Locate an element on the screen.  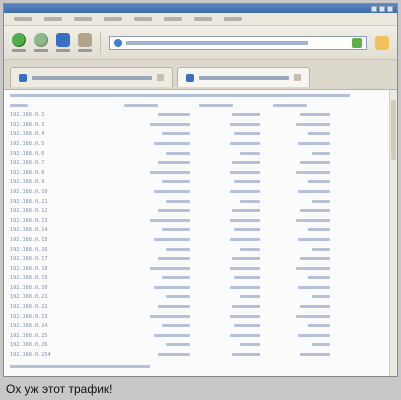
vertical-scrollbar is located at coordinates (393, 233).